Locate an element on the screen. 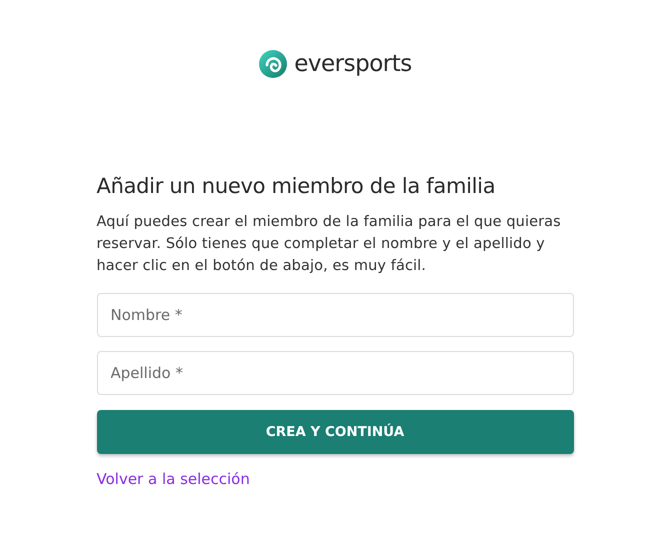 Image resolution: width=670 pixels, height=546 pixels. submit-button: CREA Y CONTINÚA is located at coordinates (335, 432).